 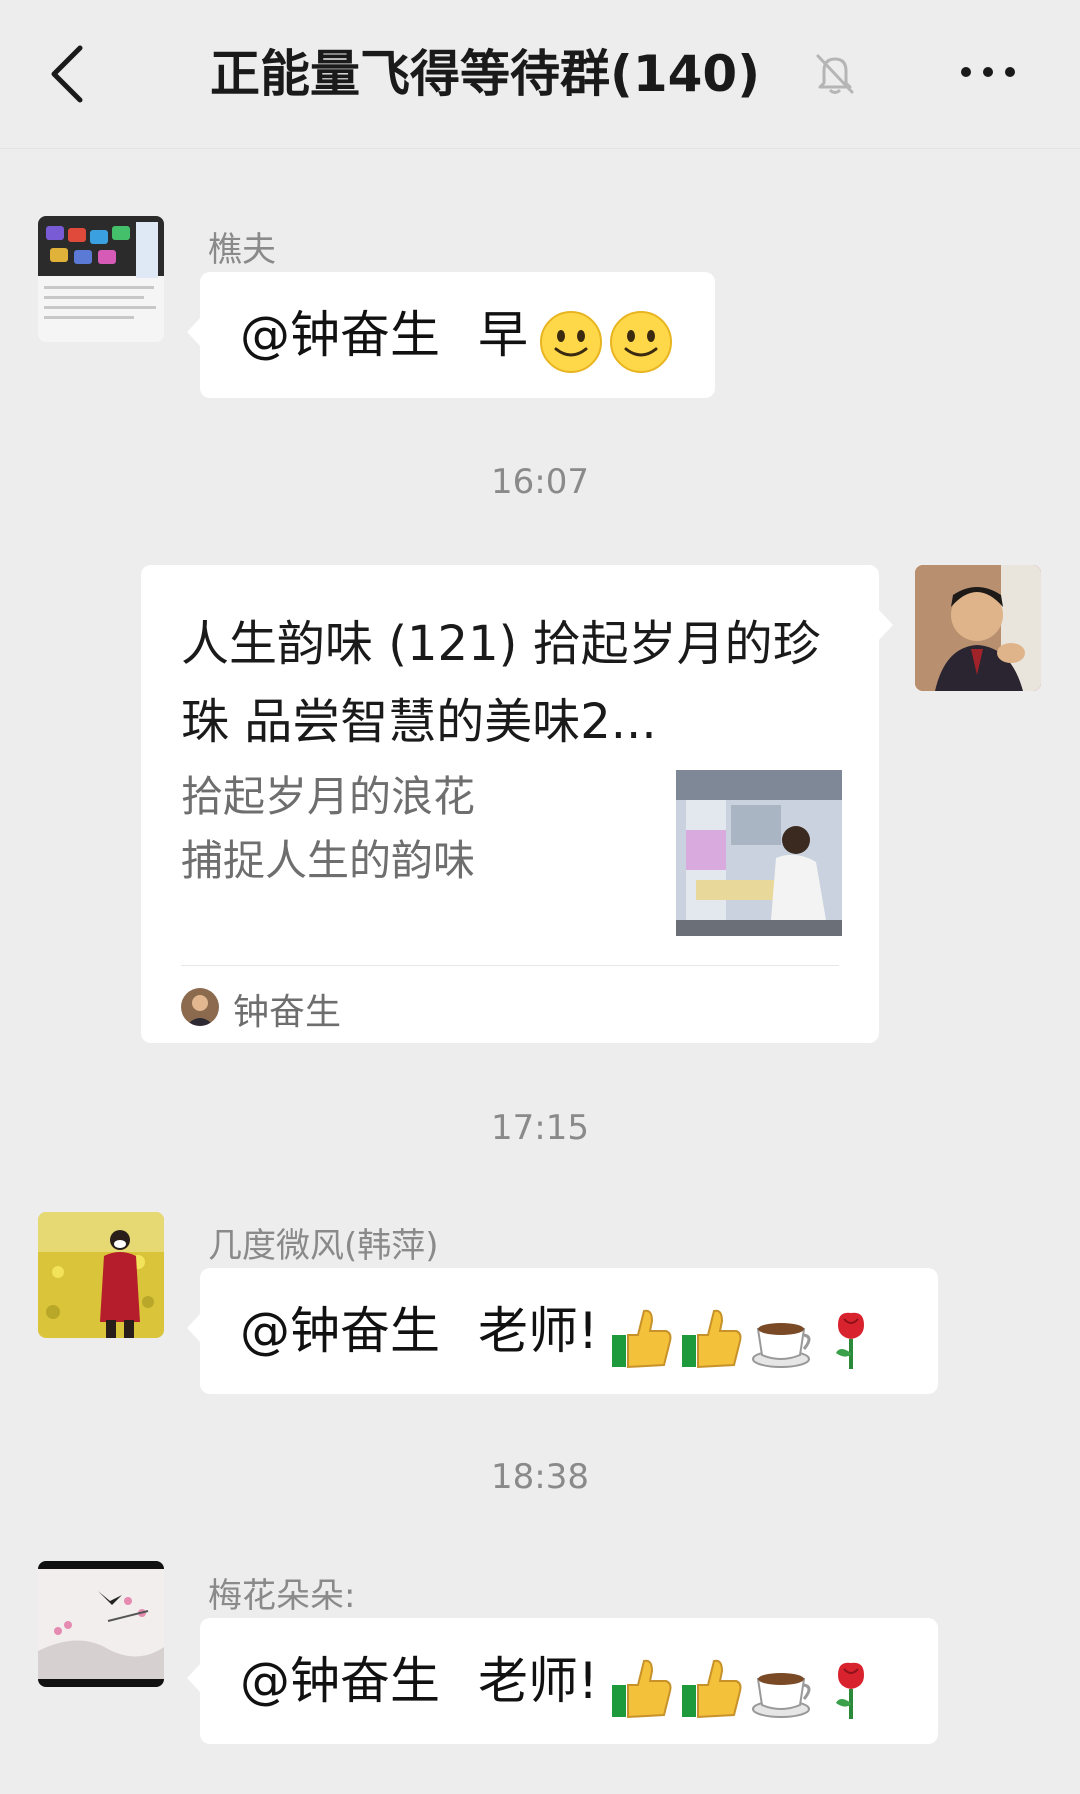 I want to click on card-thumbnail, so click(x=759, y=853).